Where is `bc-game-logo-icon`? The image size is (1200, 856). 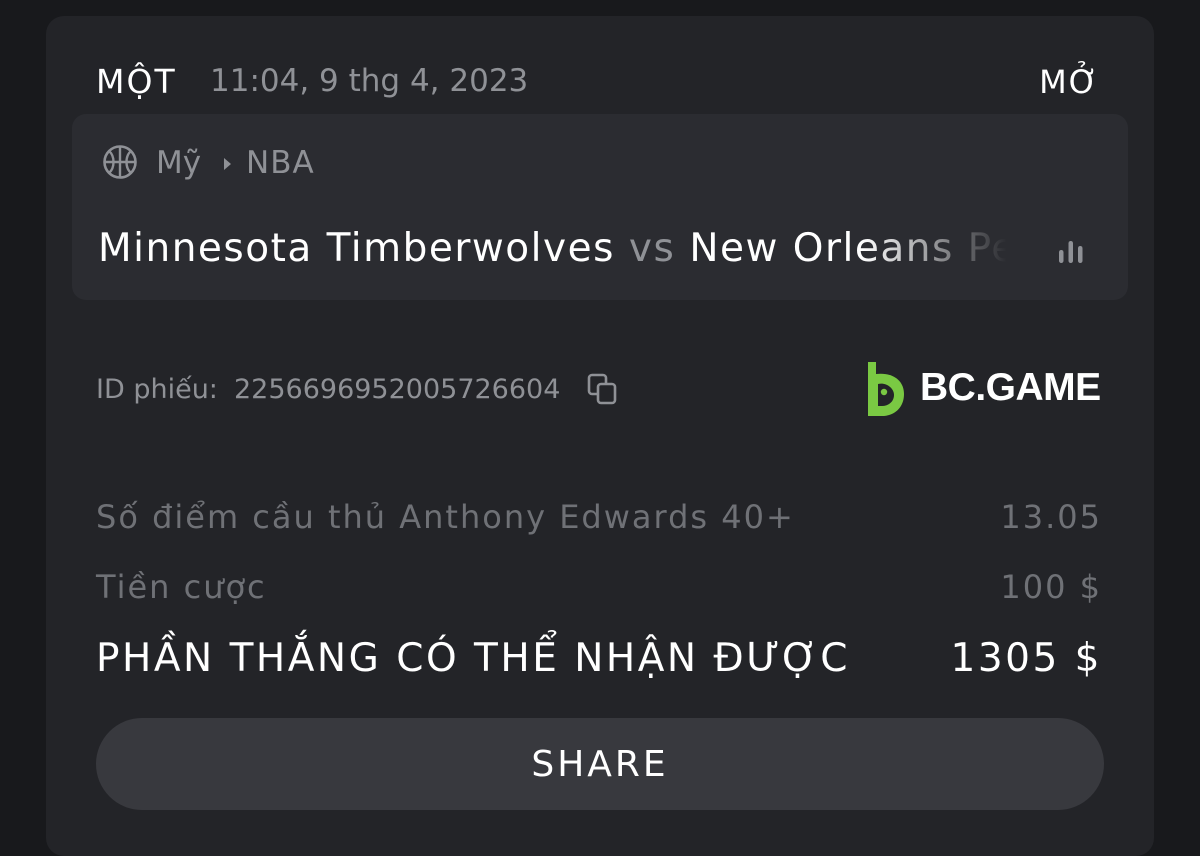 bc-game-logo-icon is located at coordinates (886, 389).